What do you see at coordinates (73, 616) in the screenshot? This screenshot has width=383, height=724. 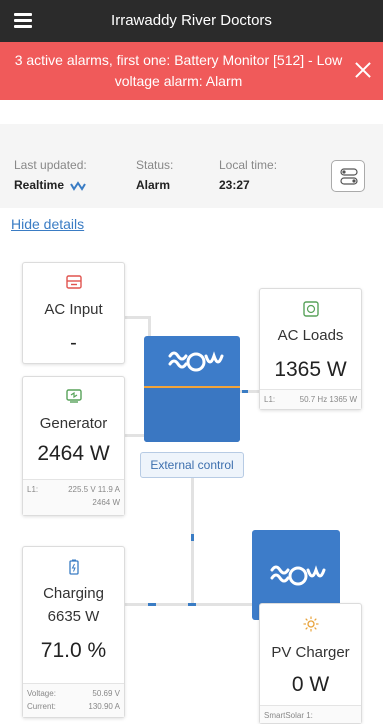 I see `battery-power: 6635 W` at bounding box center [73, 616].